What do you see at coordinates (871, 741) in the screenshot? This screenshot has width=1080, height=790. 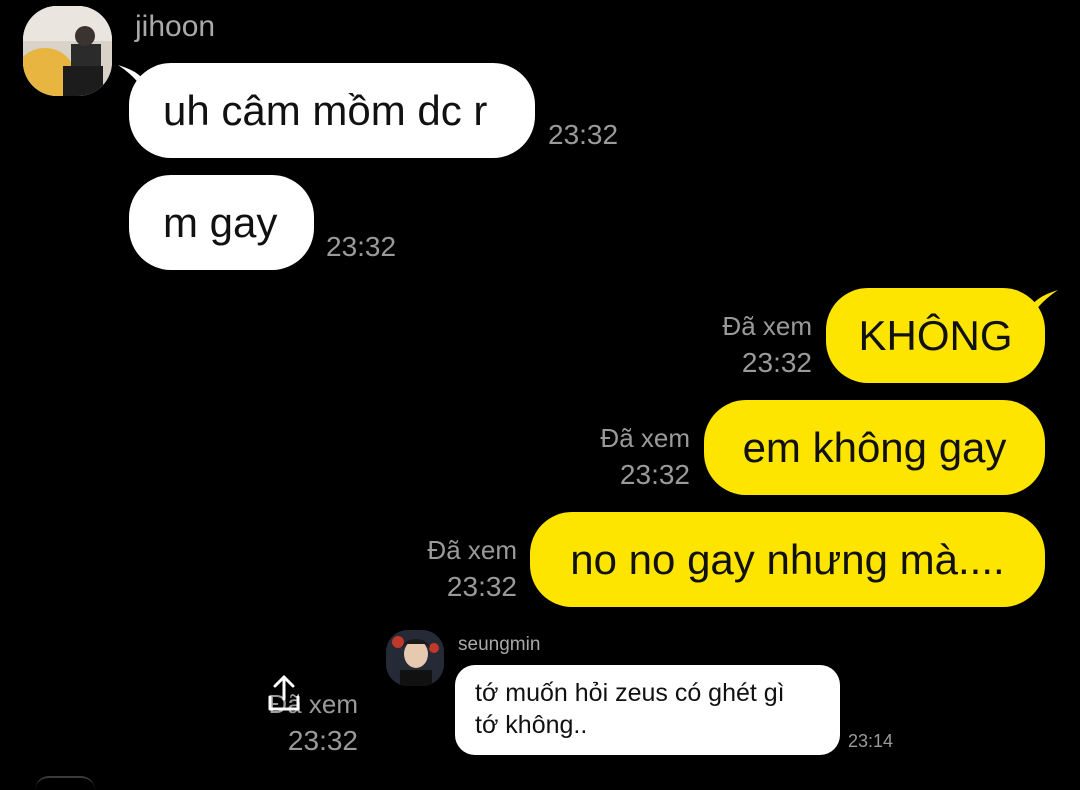 I see `quoted-message-time: 23:14` at bounding box center [871, 741].